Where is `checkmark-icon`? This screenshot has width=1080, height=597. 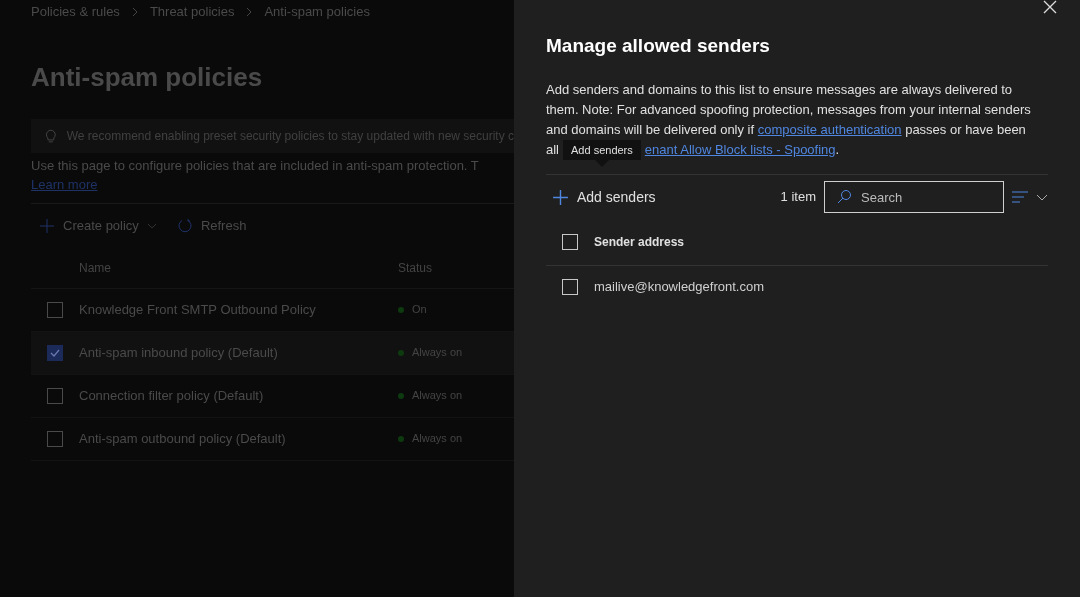
checkmark-icon is located at coordinates (55, 352).